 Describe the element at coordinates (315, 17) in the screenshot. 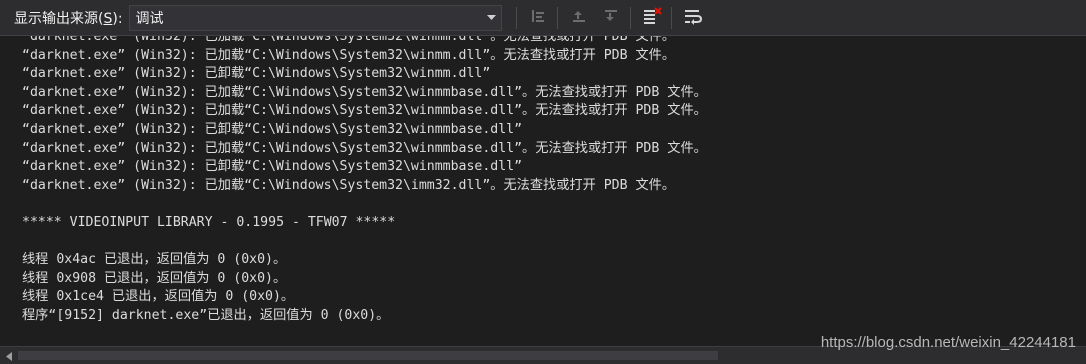

I see `output-source-dropdown: 调试` at that location.